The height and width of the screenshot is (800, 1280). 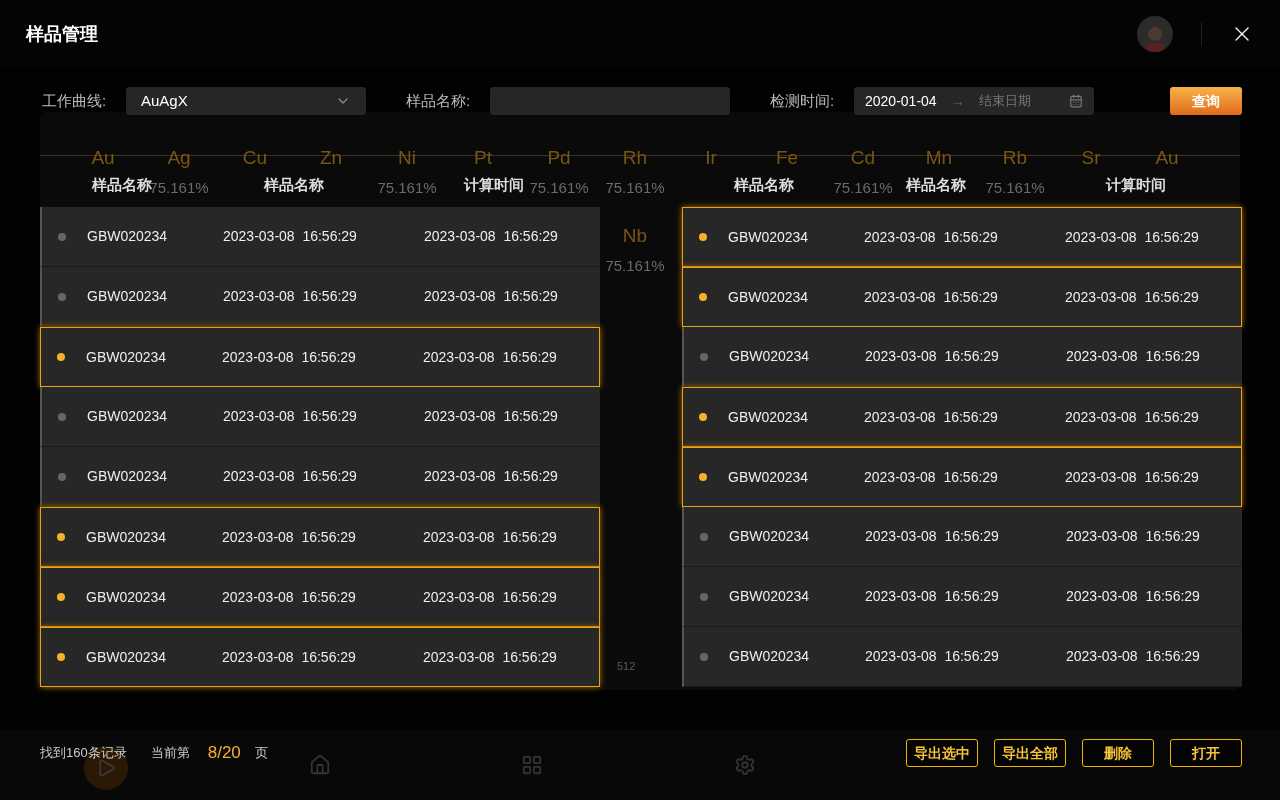 What do you see at coordinates (1206, 753) in the screenshot?
I see `footer-button: 打开` at bounding box center [1206, 753].